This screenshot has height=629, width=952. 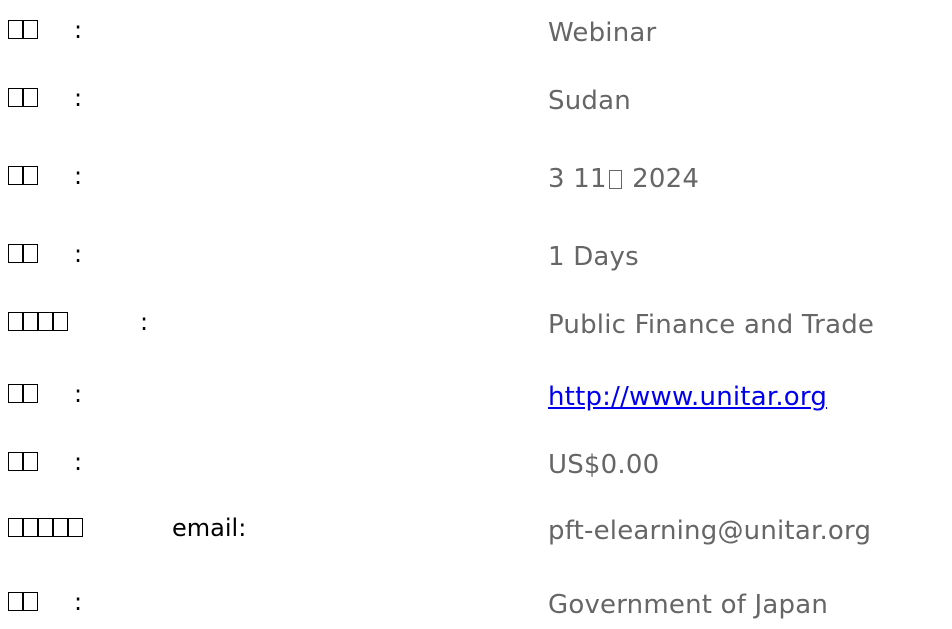 I want to click on row-label: email:, so click(x=127, y=528).